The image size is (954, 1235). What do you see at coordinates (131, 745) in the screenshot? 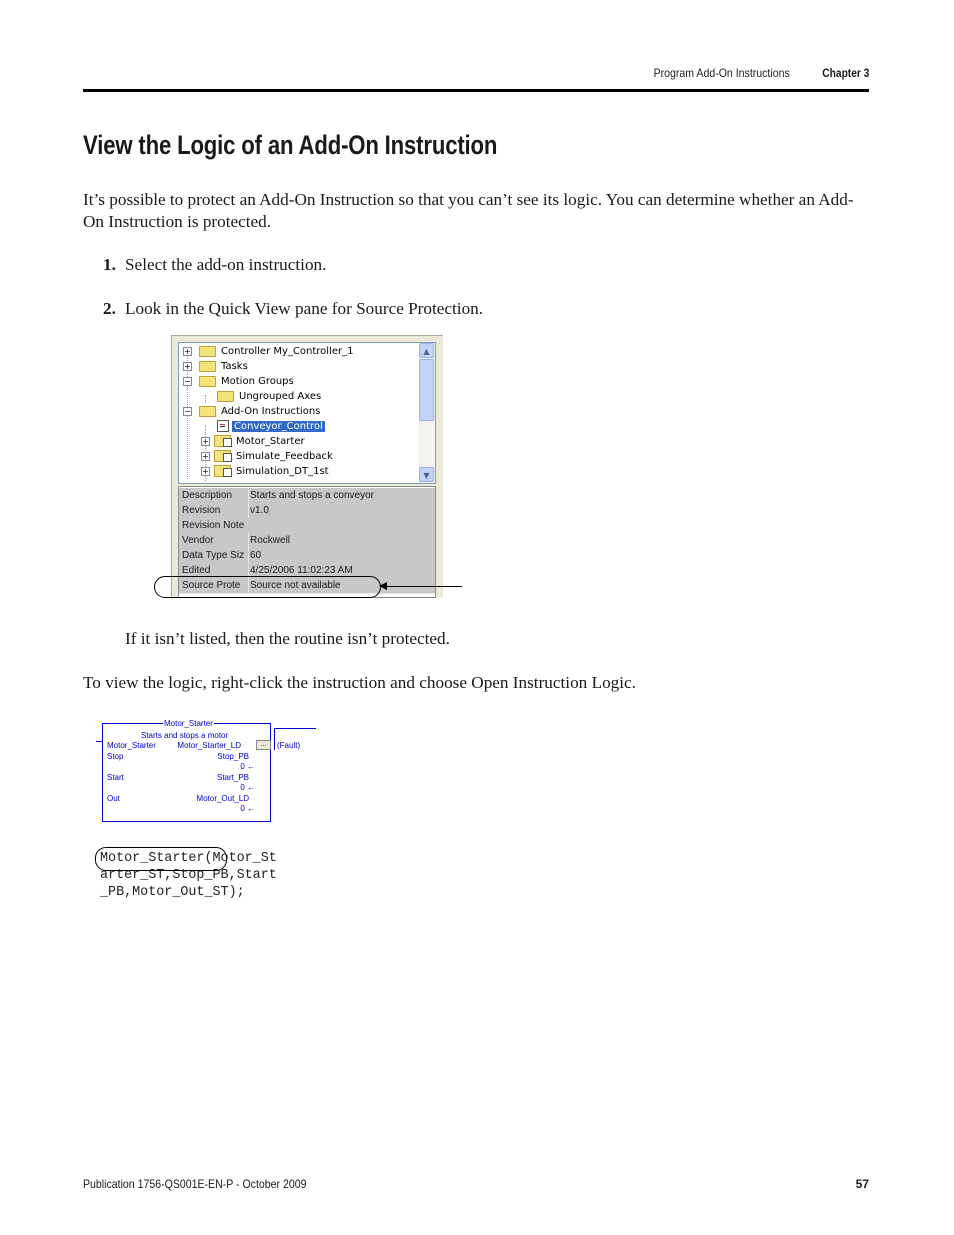
I see `param-label: Motor_Starter` at bounding box center [131, 745].